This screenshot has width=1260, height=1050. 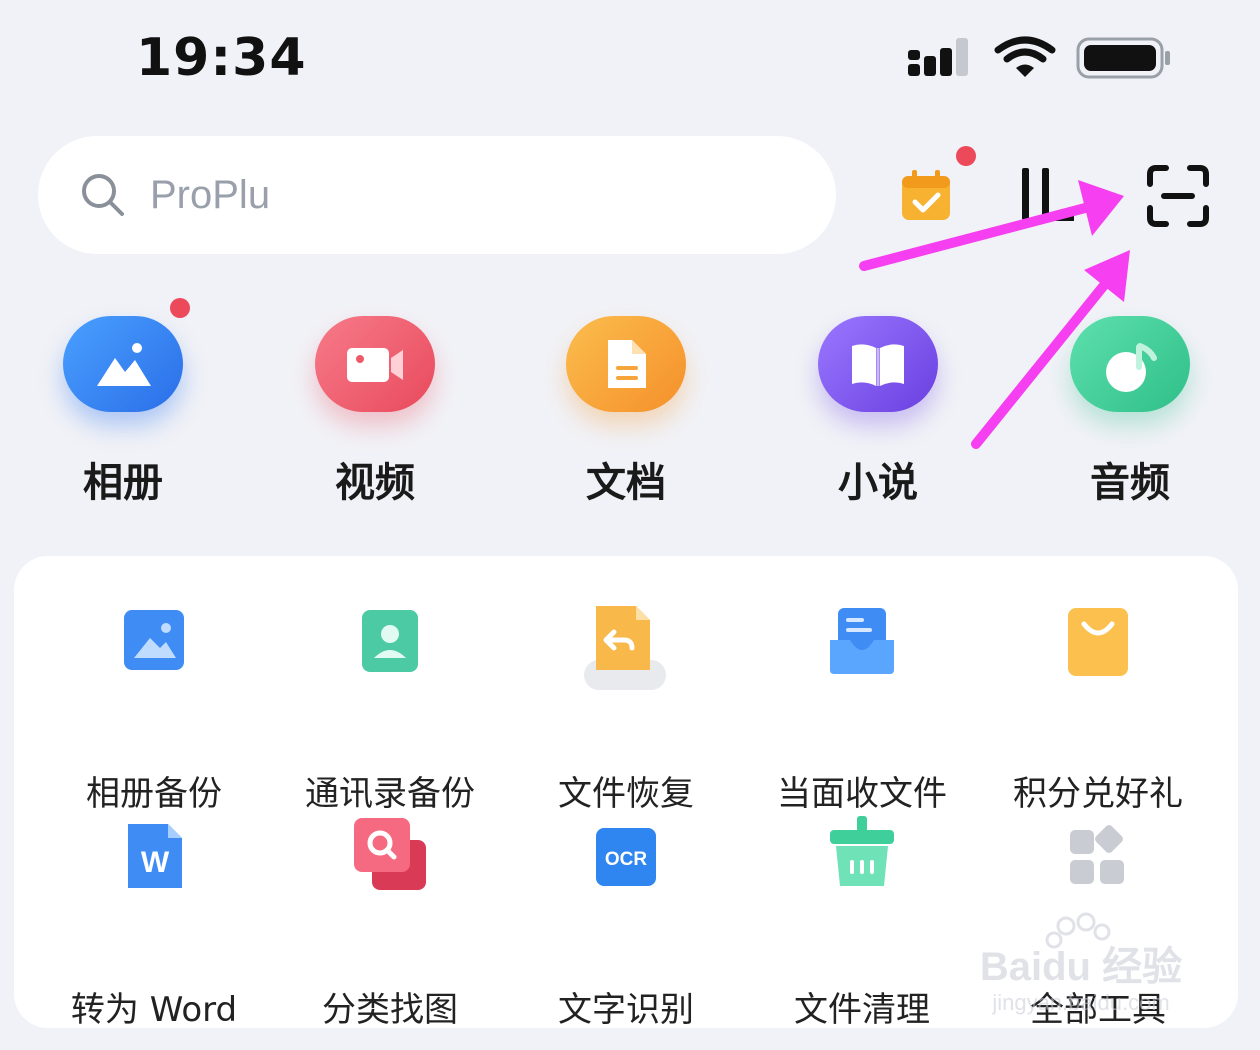 I want to click on tool-convert-word: W 转为 Word, so click(x=154, y=926).